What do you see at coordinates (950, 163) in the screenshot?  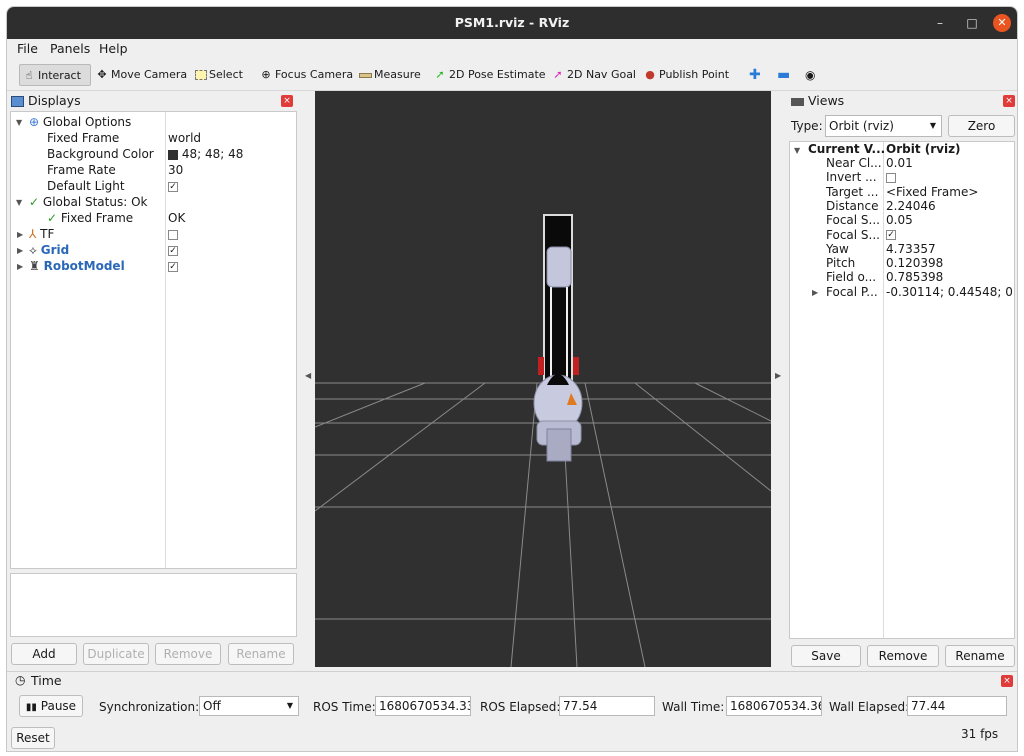 I see `view-prop-value: 0.01` at bounding box center [950, 163].